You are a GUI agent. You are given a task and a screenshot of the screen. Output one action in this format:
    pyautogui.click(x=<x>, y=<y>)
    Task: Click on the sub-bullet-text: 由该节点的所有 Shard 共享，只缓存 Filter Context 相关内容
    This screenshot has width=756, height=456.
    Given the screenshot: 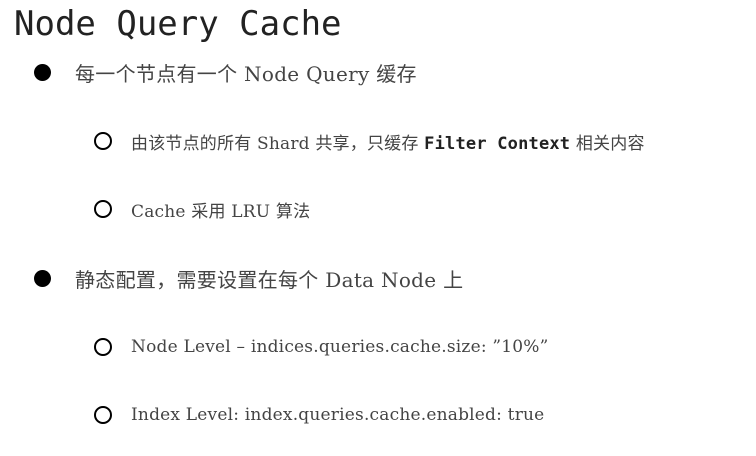 What is the action you would take?
    pyautogui.click(x=388, y=141)
    